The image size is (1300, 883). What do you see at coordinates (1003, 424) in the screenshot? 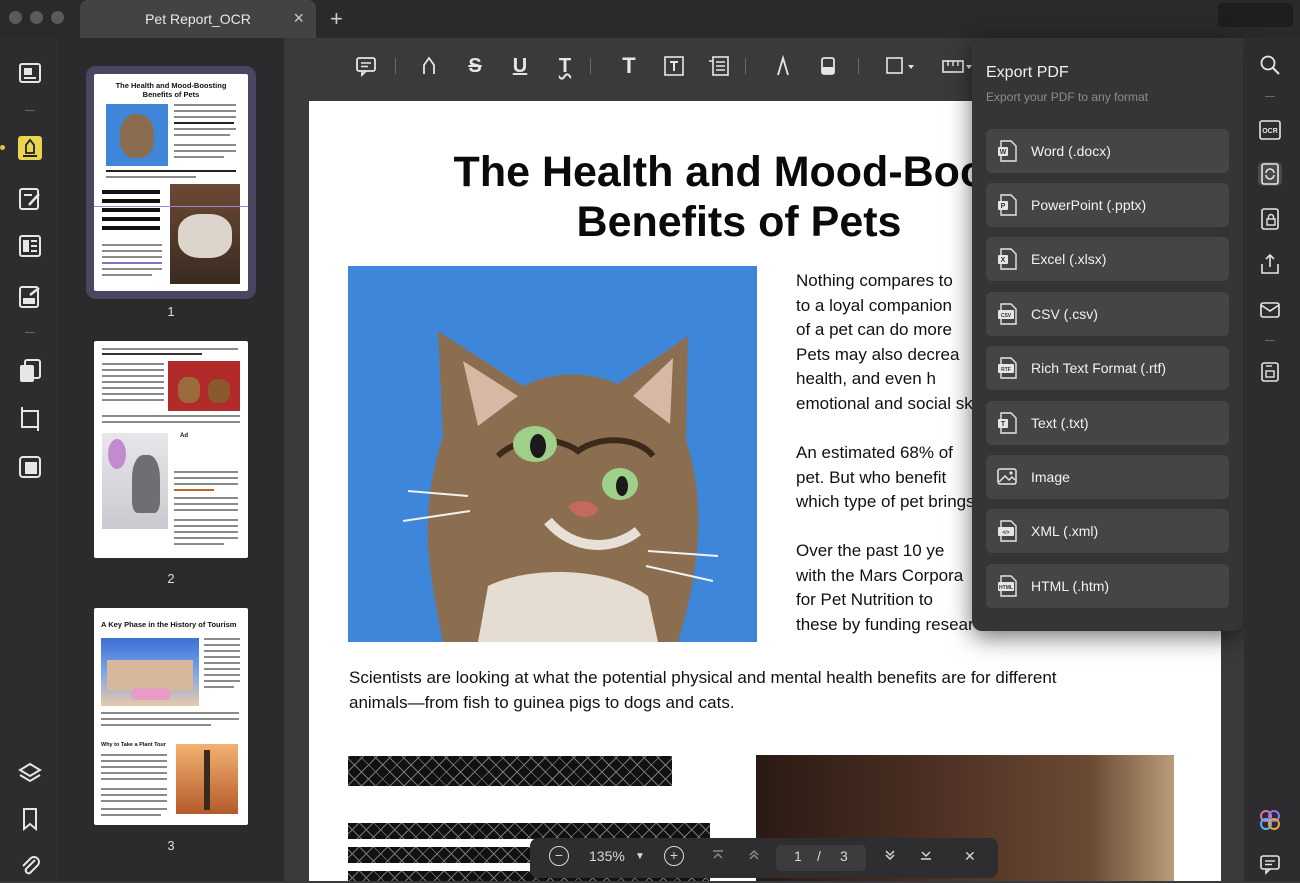
I see `file-type-tag: T` at bounding box center [1003, 424].